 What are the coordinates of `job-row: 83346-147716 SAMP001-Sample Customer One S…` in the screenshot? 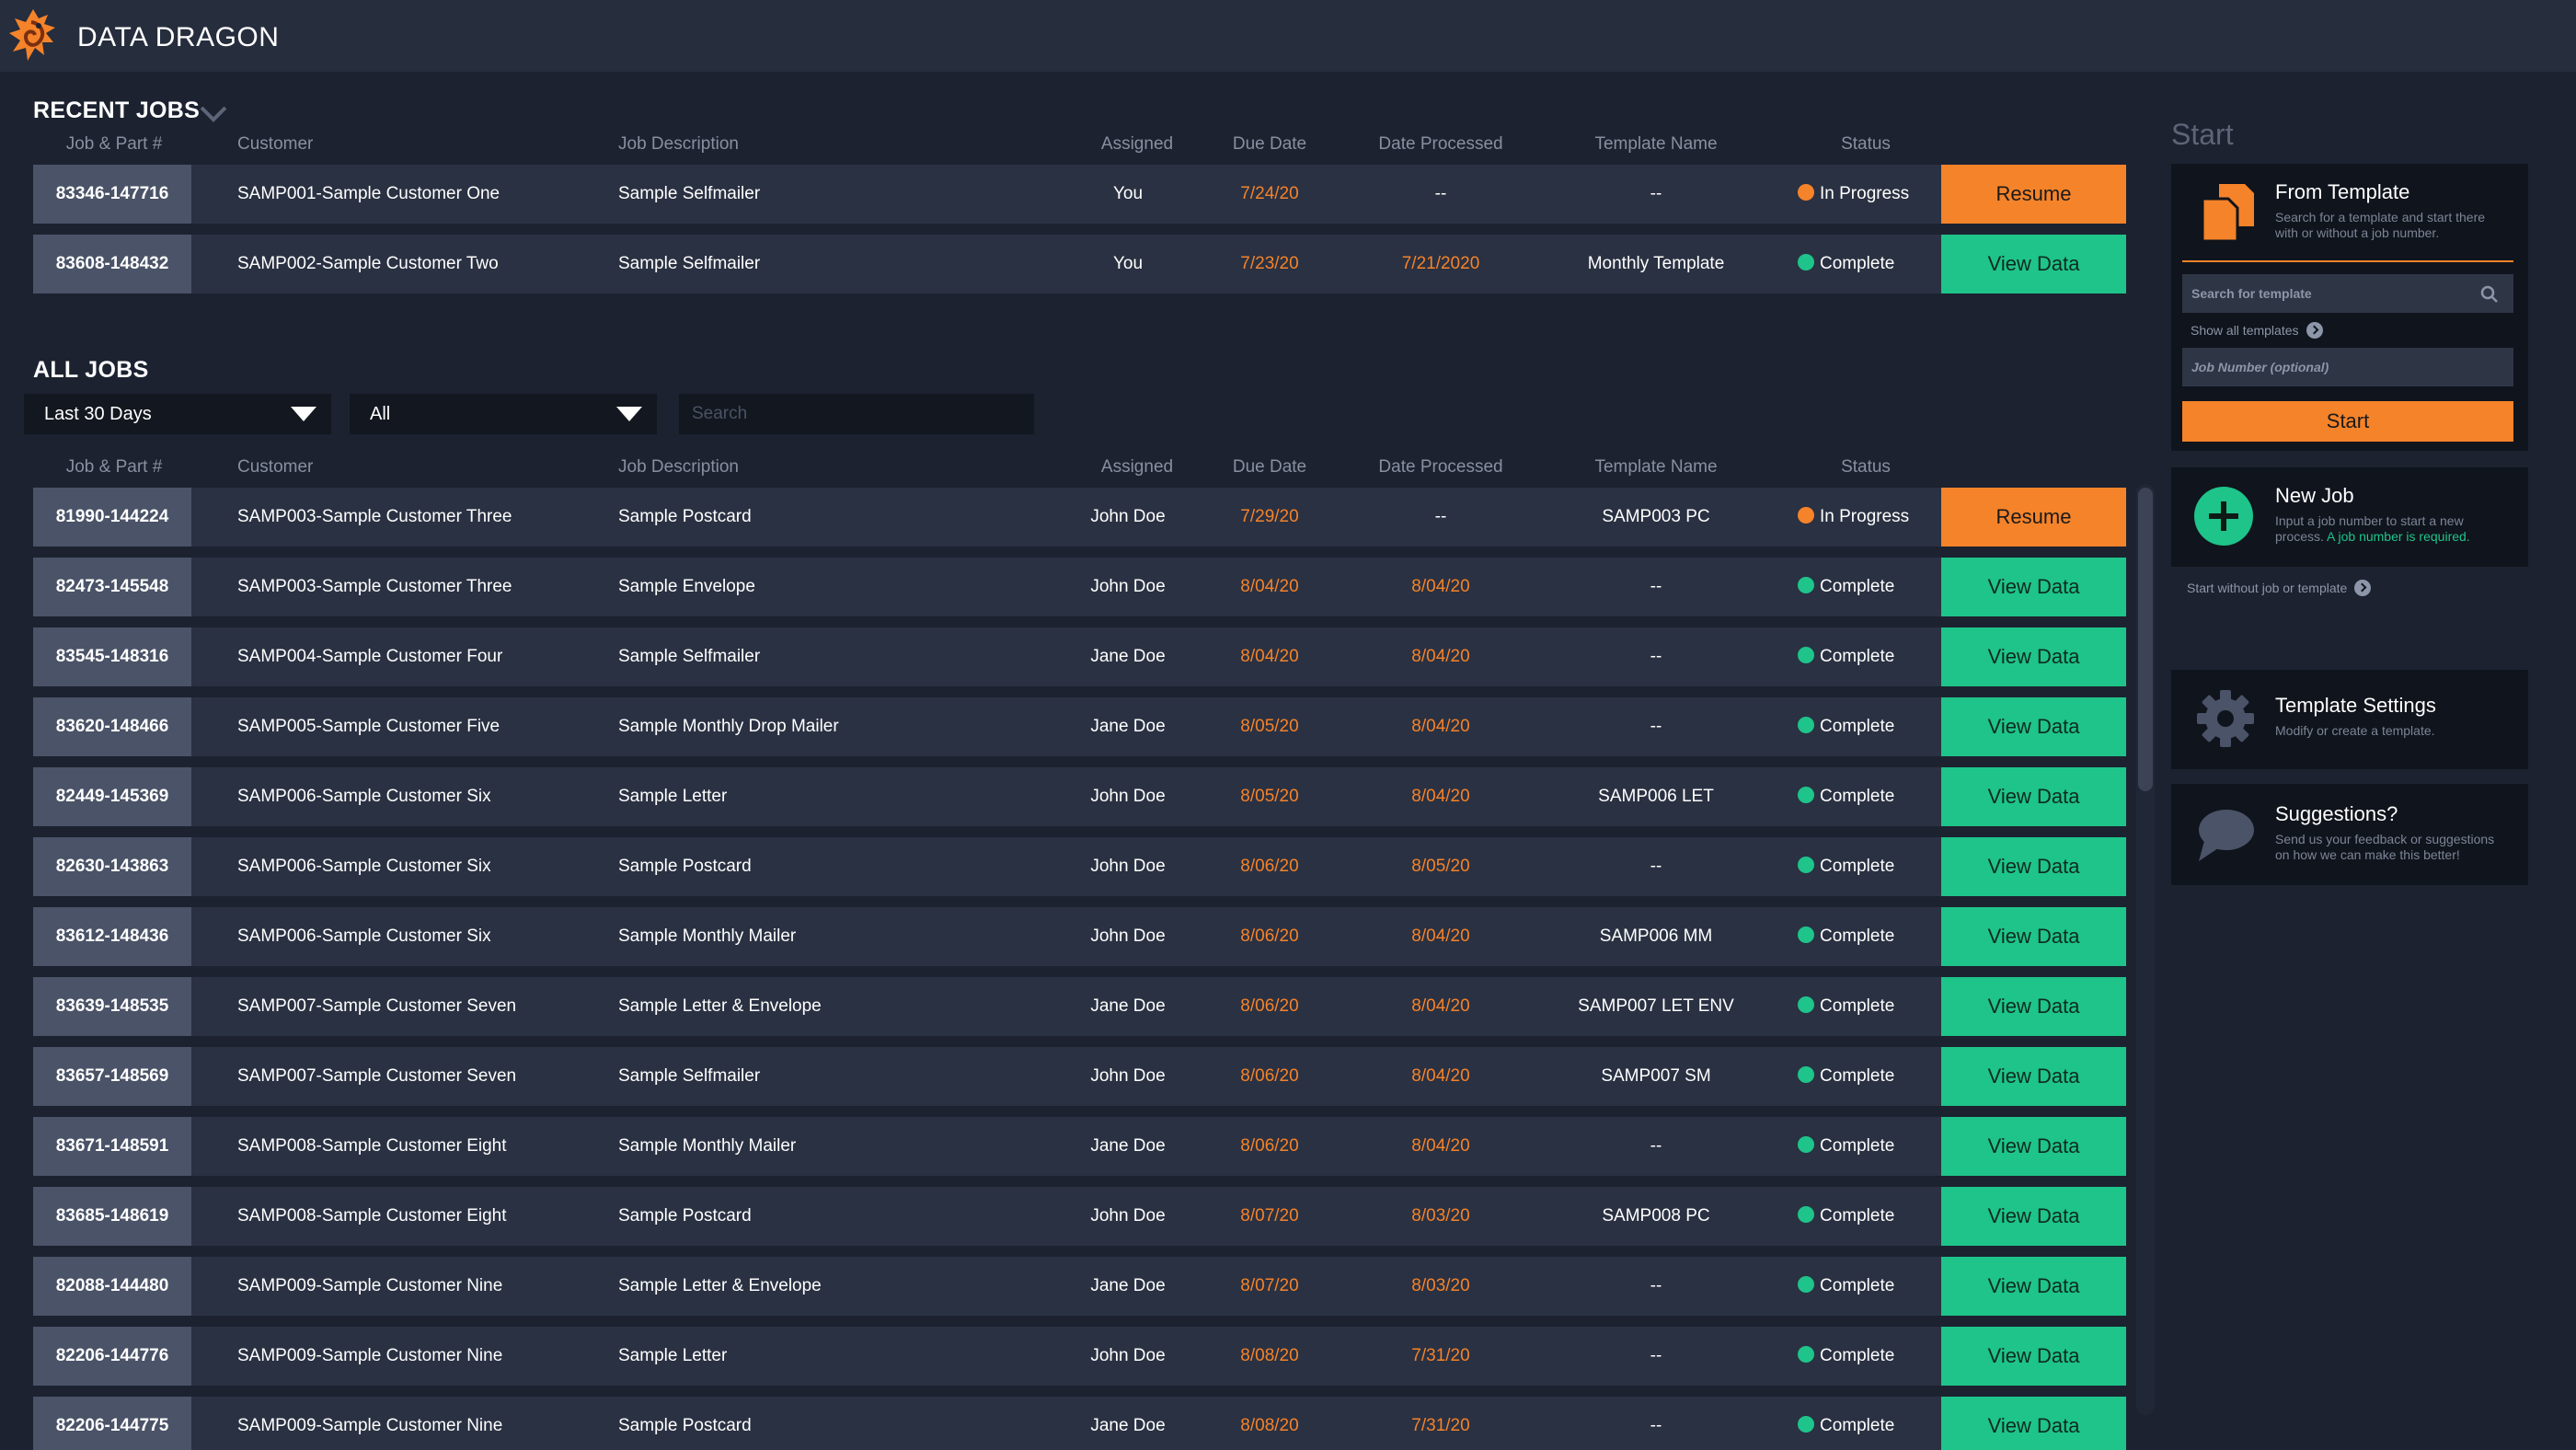 It's located at (1079, 195).